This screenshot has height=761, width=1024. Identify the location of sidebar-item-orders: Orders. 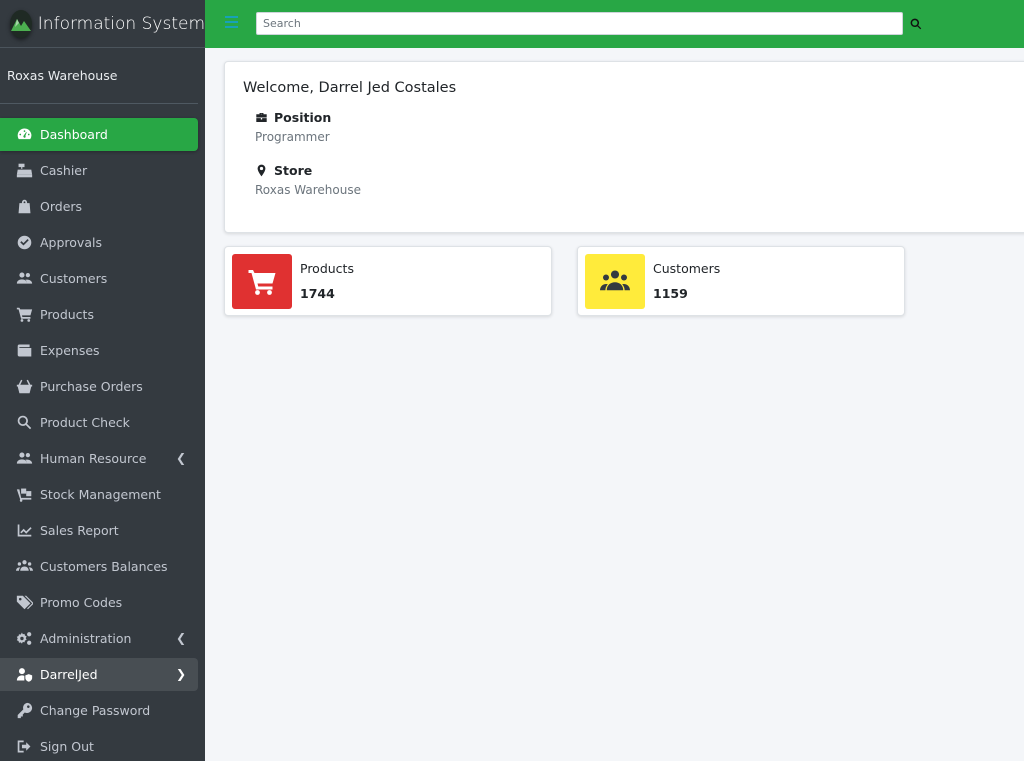
(99, 206).